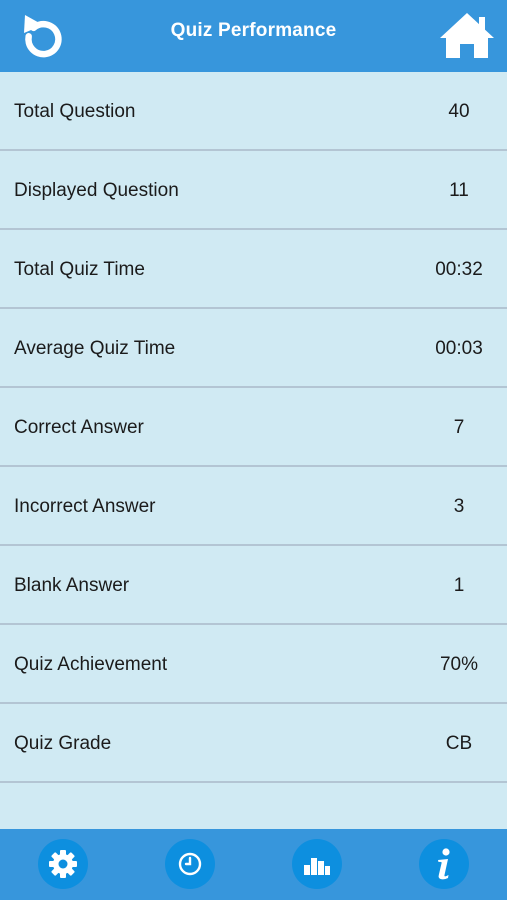 Image resolution: width=507 pixels, height=900 pixels. Describe the element at coordinates (63, 743) in the screenshot. I see `stat-label: Quiz Grade` at that location.